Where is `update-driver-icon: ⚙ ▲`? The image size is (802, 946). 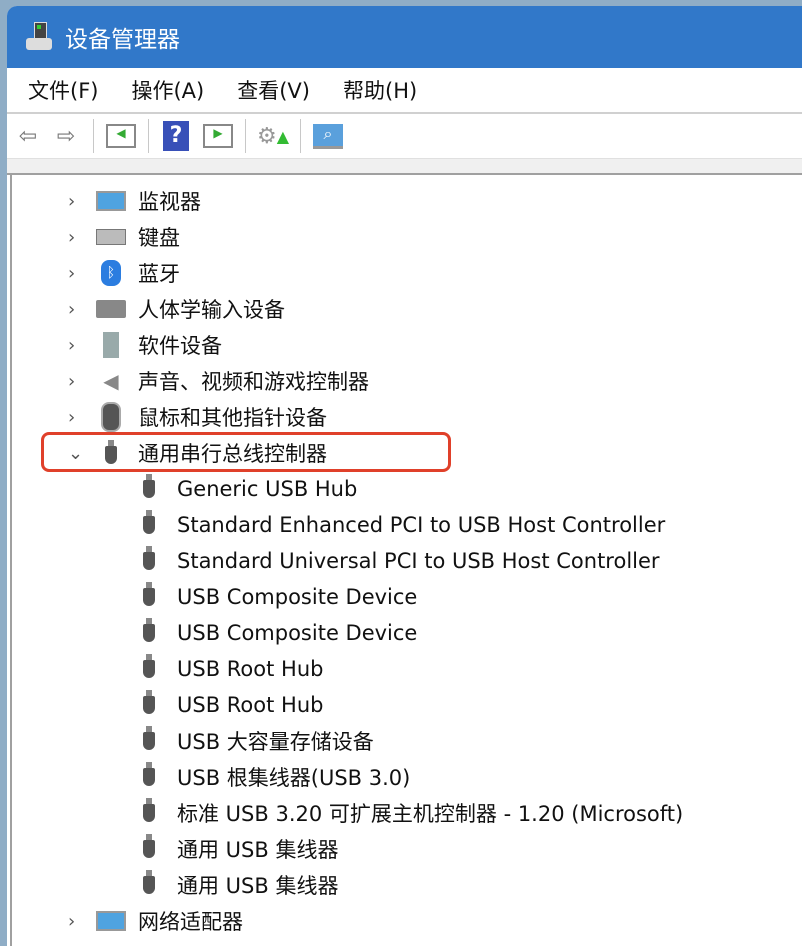
update-driver-icon: ⚙ ▲ is located at coordinates (273, 136).